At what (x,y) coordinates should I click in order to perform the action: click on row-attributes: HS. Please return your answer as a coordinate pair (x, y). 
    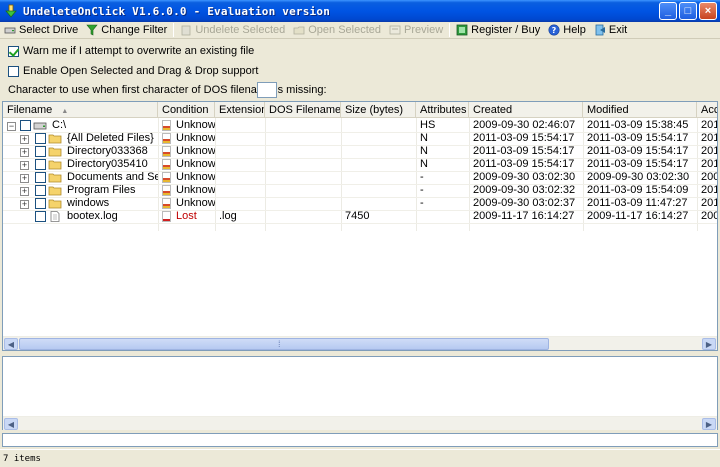
    Looking at the image, I should click on (428, 125).